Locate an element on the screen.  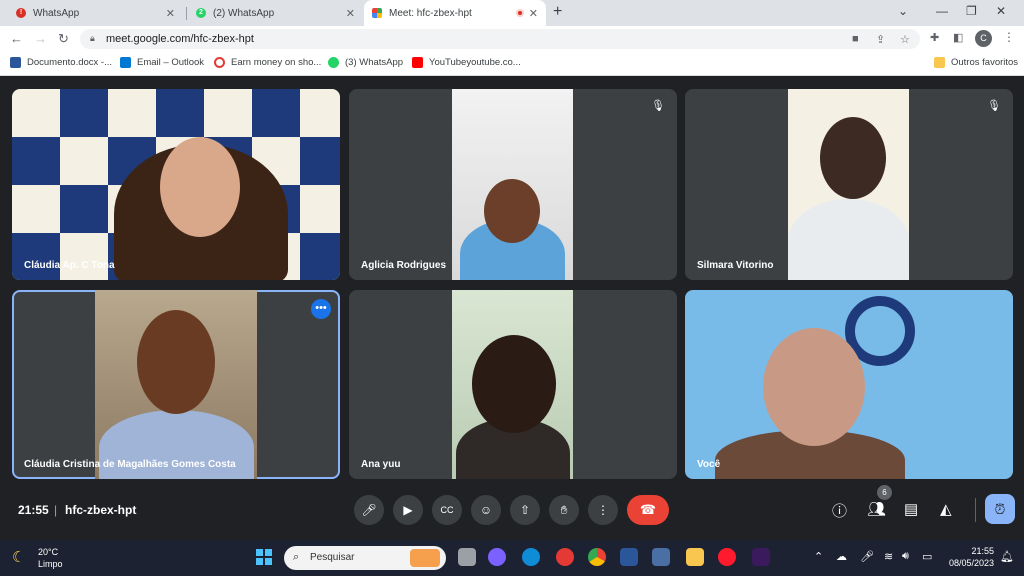
tab-meet: Meet: hfc-zbex-hpt ✕ is located at coordinates (455, 13).